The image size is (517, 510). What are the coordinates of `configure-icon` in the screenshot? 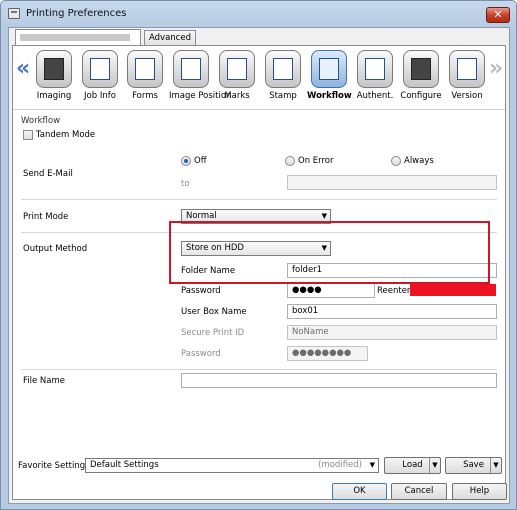 It's located at (421, 69).